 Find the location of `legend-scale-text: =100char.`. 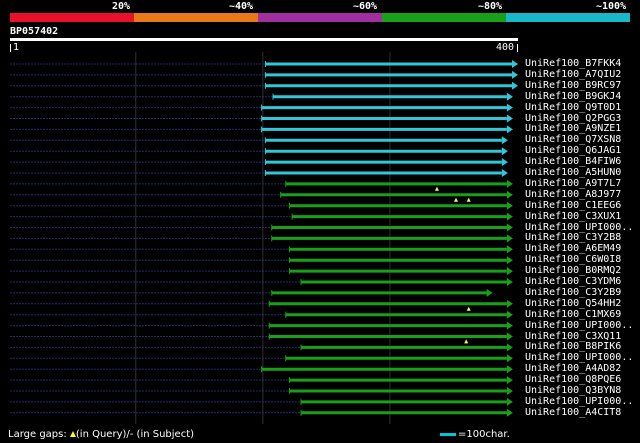

legend-scale-text: =100char. is located at coordinates (484, 434).